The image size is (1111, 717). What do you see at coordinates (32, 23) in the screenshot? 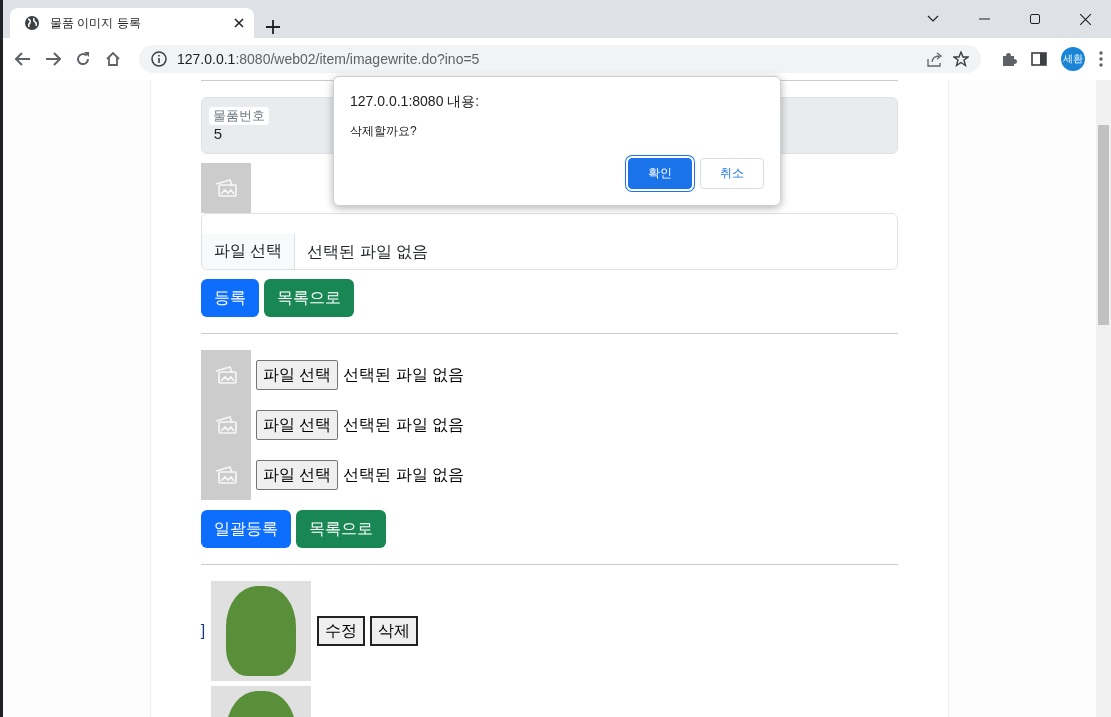
I see `globe-icon` at bounding box center [32, 23].